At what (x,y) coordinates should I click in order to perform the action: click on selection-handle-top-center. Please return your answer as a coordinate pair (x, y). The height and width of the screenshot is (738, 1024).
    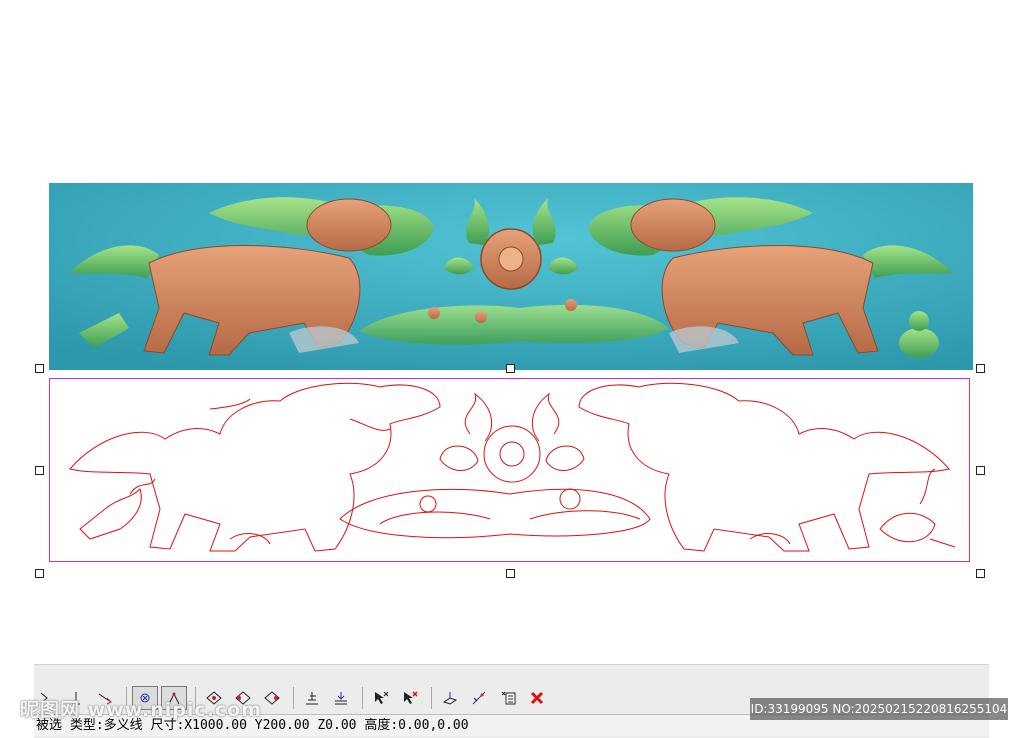
    Looking at the image, I should click on (510, 368).